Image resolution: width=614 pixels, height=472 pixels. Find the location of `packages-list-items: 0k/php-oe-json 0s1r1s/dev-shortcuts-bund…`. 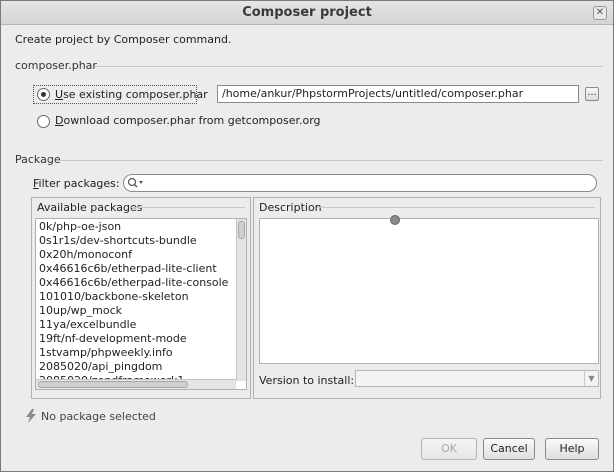

packages-list-items: 0k/php-oe-json 0s1r1s/dev-shortcuts-bund… is located at coordinates (135, 304).